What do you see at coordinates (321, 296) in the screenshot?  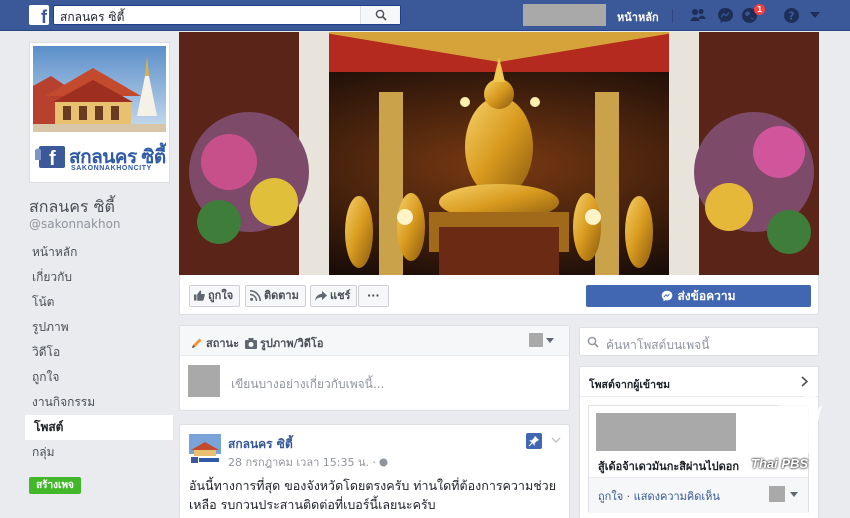 I see `share-icon` at bounding box center [321, 296].